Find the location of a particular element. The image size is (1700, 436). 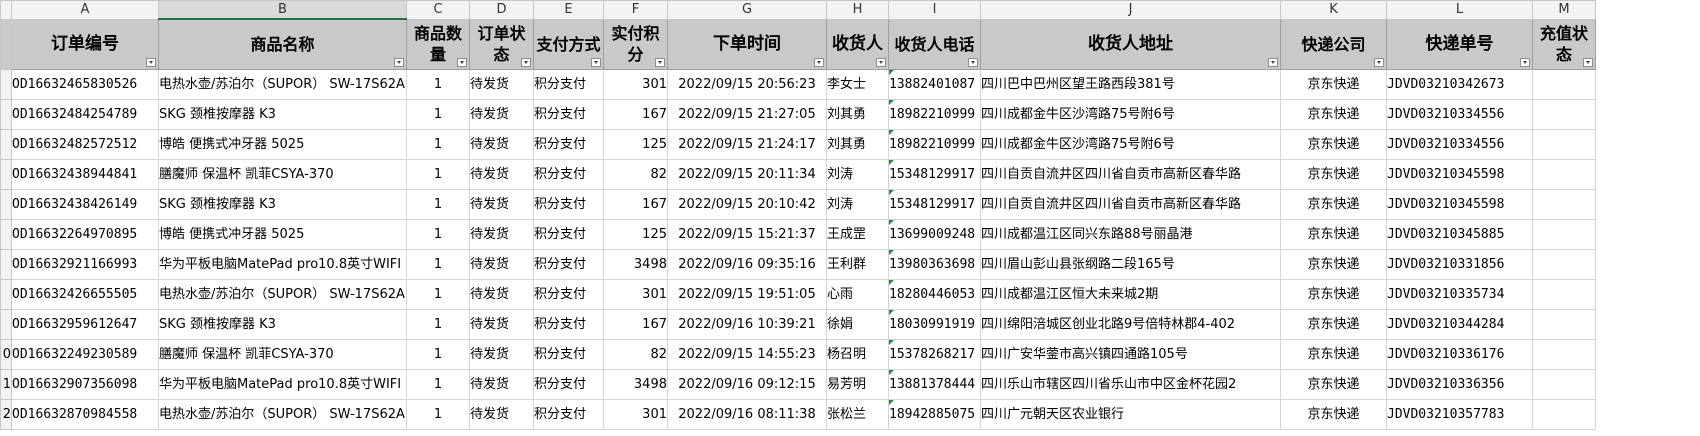

cell-product-name: 膳魔师 保温杯 凯菲CSYA-370 is located at coordinates (282, 174).